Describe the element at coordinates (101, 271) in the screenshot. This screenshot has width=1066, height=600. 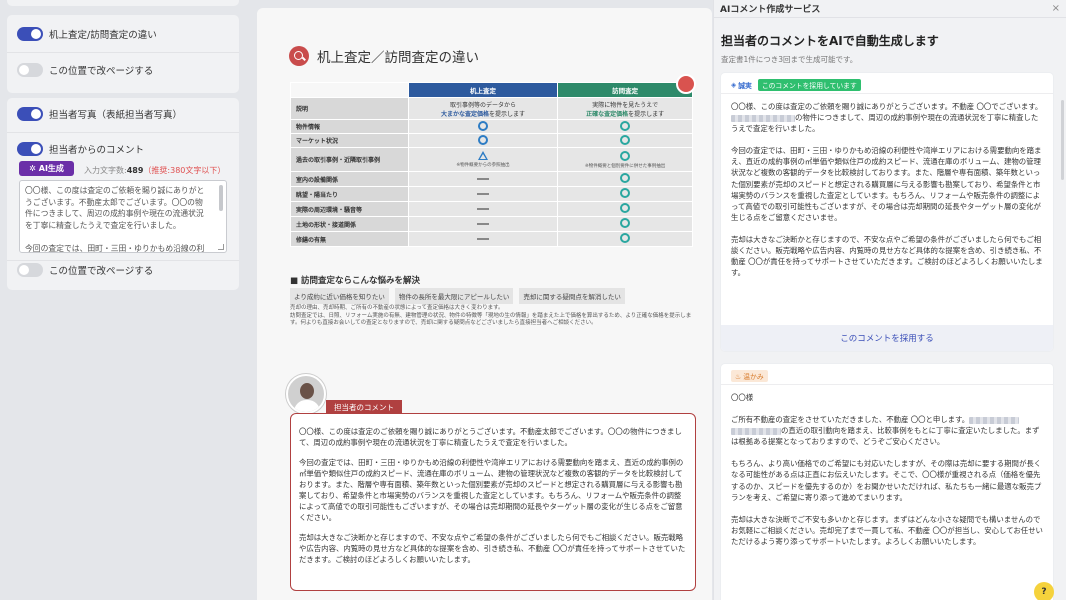
I see `pagebreak-label-2: この位置で改ページする` at that location.